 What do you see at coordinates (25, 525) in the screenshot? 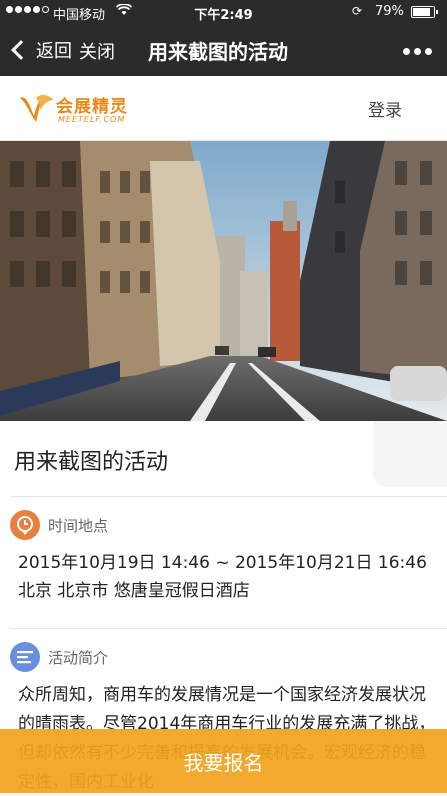
I see `clock-location-icon` at bounding box center [25, 525].